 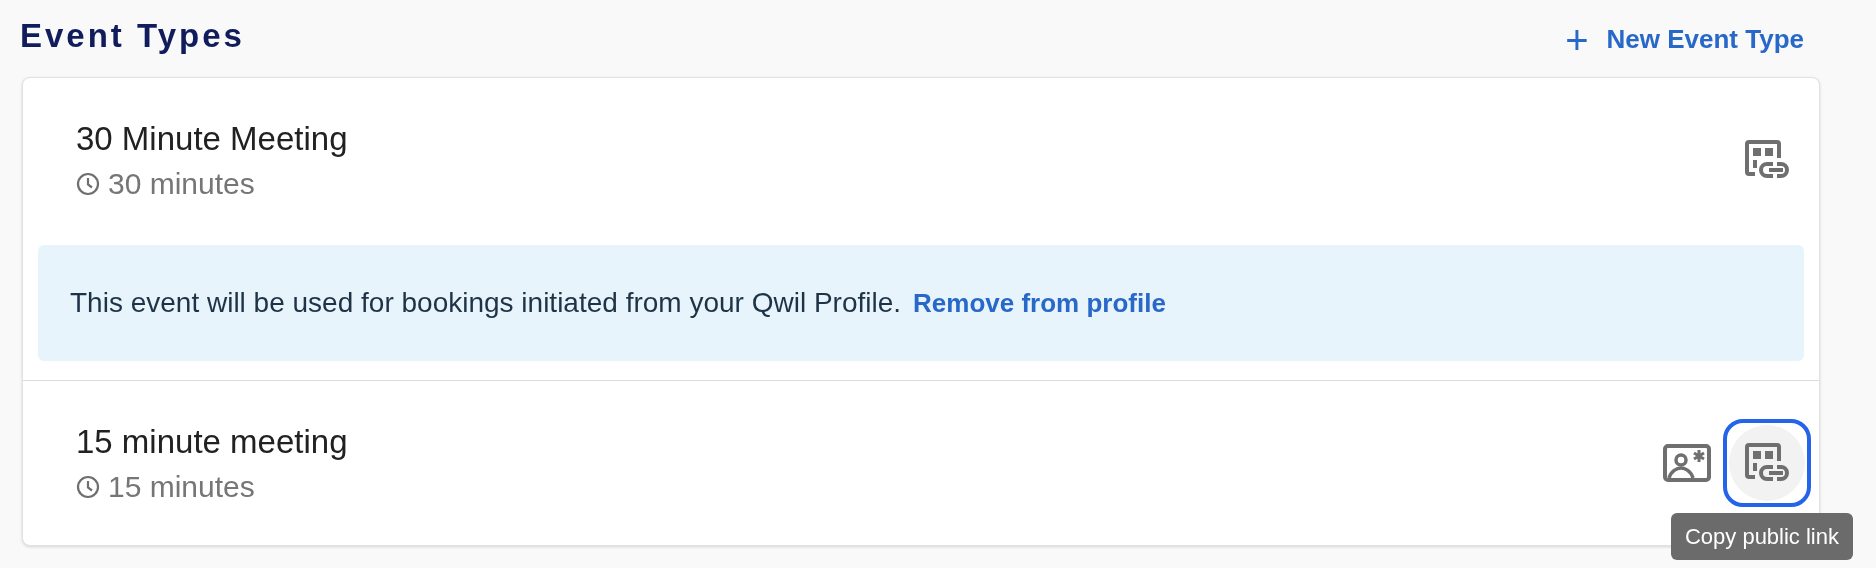 What do you see at coordinates (1577, 39) in the screenshot?
I see `plus-icon: +` at bounding box center [1577, 39].